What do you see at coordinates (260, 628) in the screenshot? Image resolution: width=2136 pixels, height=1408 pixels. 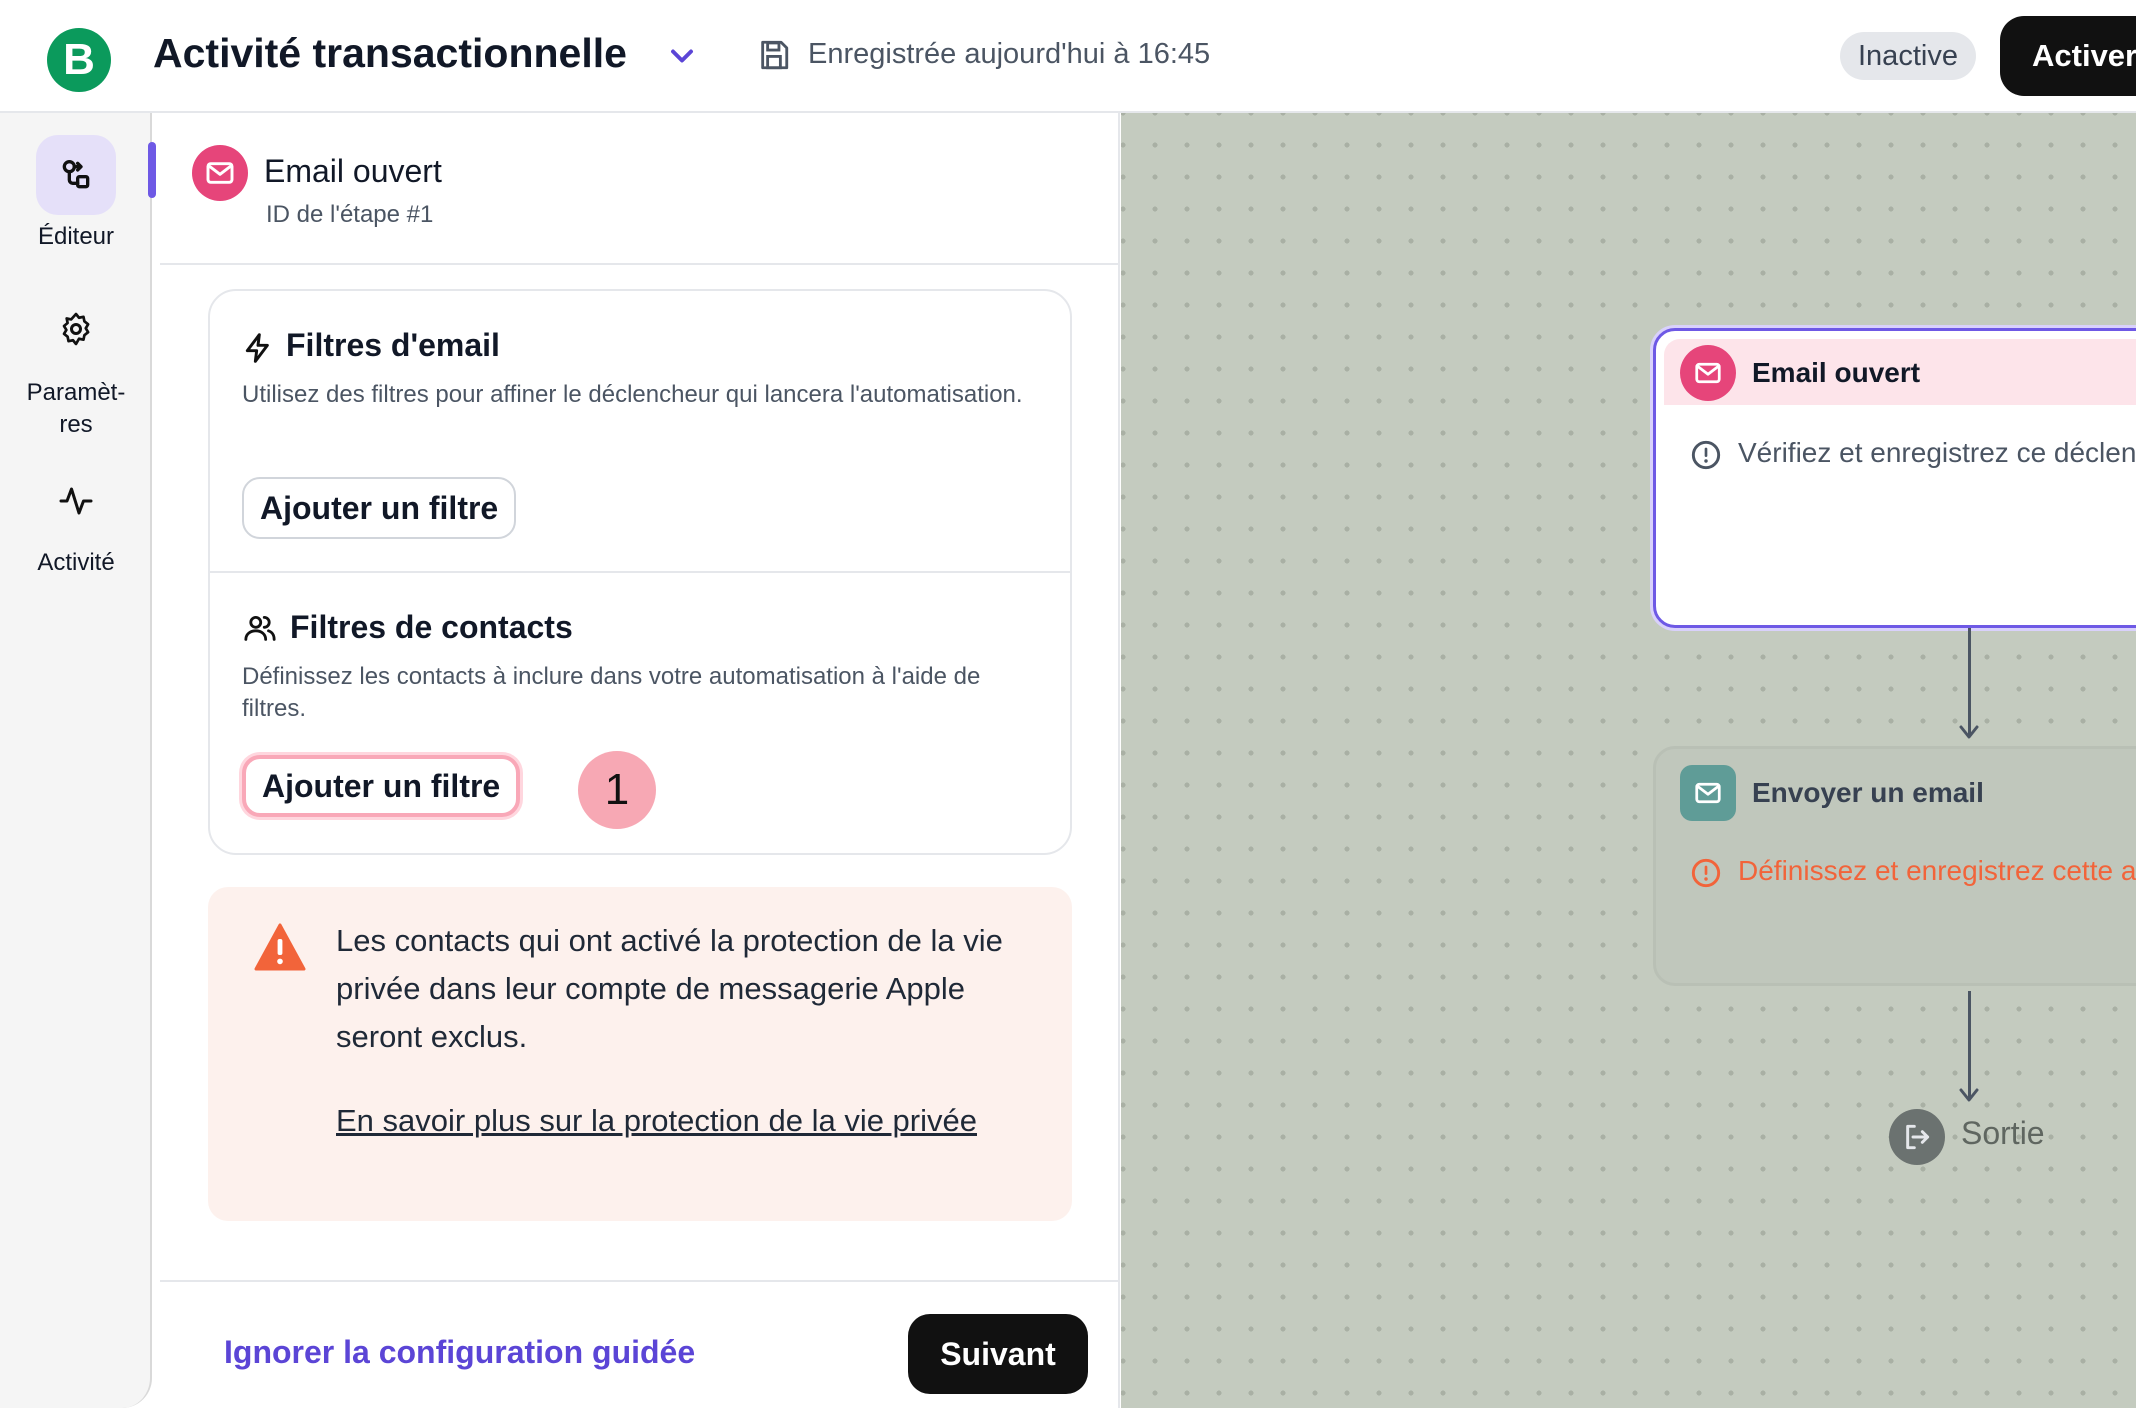 I see `contacts-icon` at bounding box center [260, 628].